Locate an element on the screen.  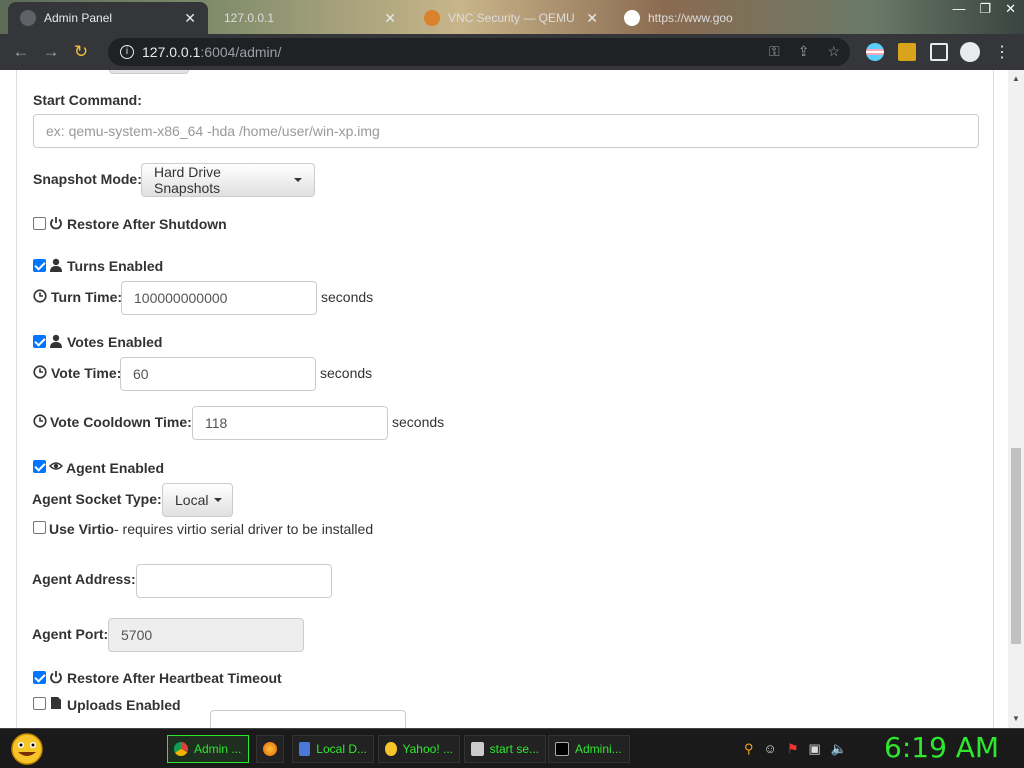
tab-title: VNC Security — QEMU is located at coordinates (511, 18).